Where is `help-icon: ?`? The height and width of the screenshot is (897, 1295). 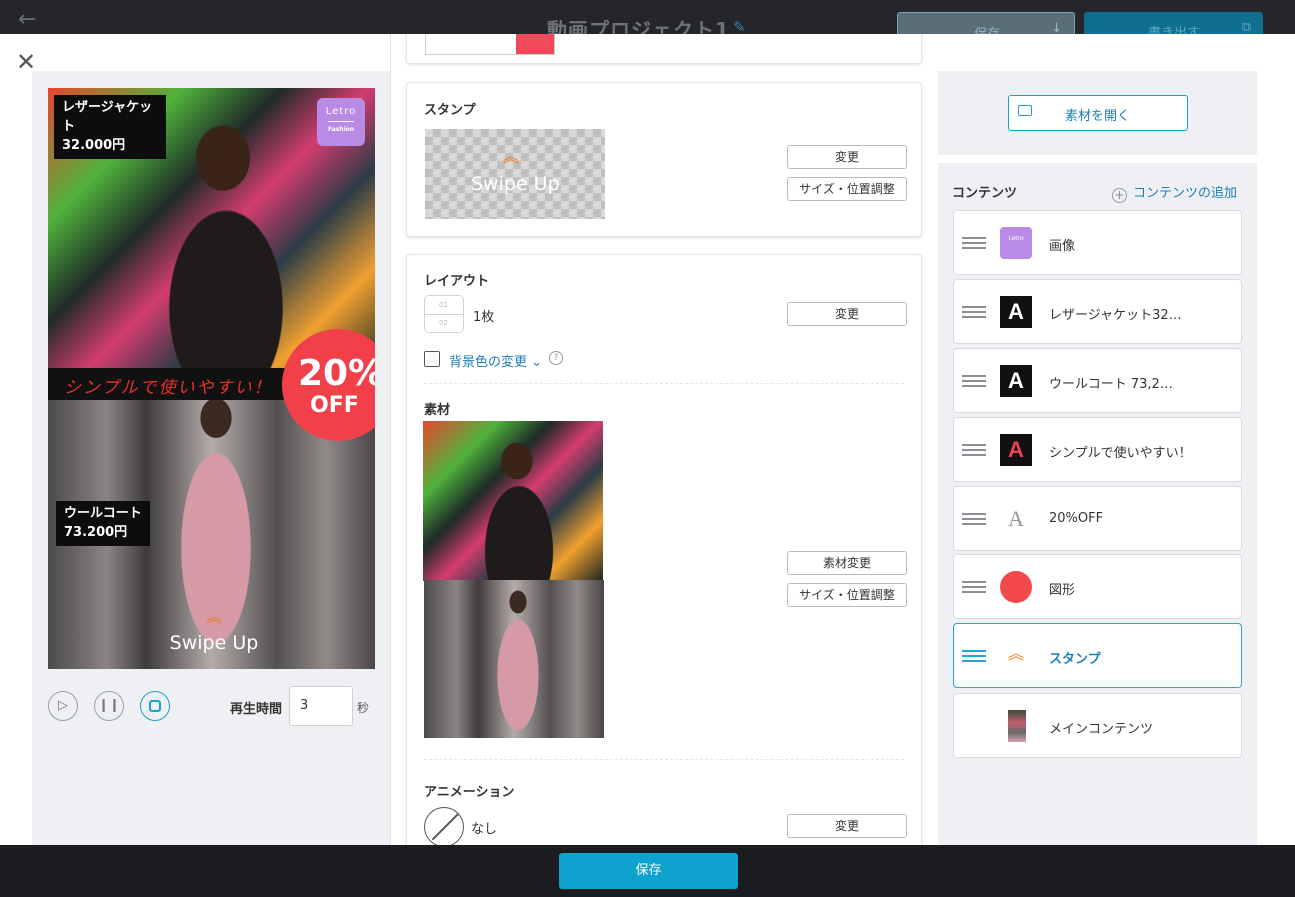 help-icon: ? is located at coordinates (556, 358).